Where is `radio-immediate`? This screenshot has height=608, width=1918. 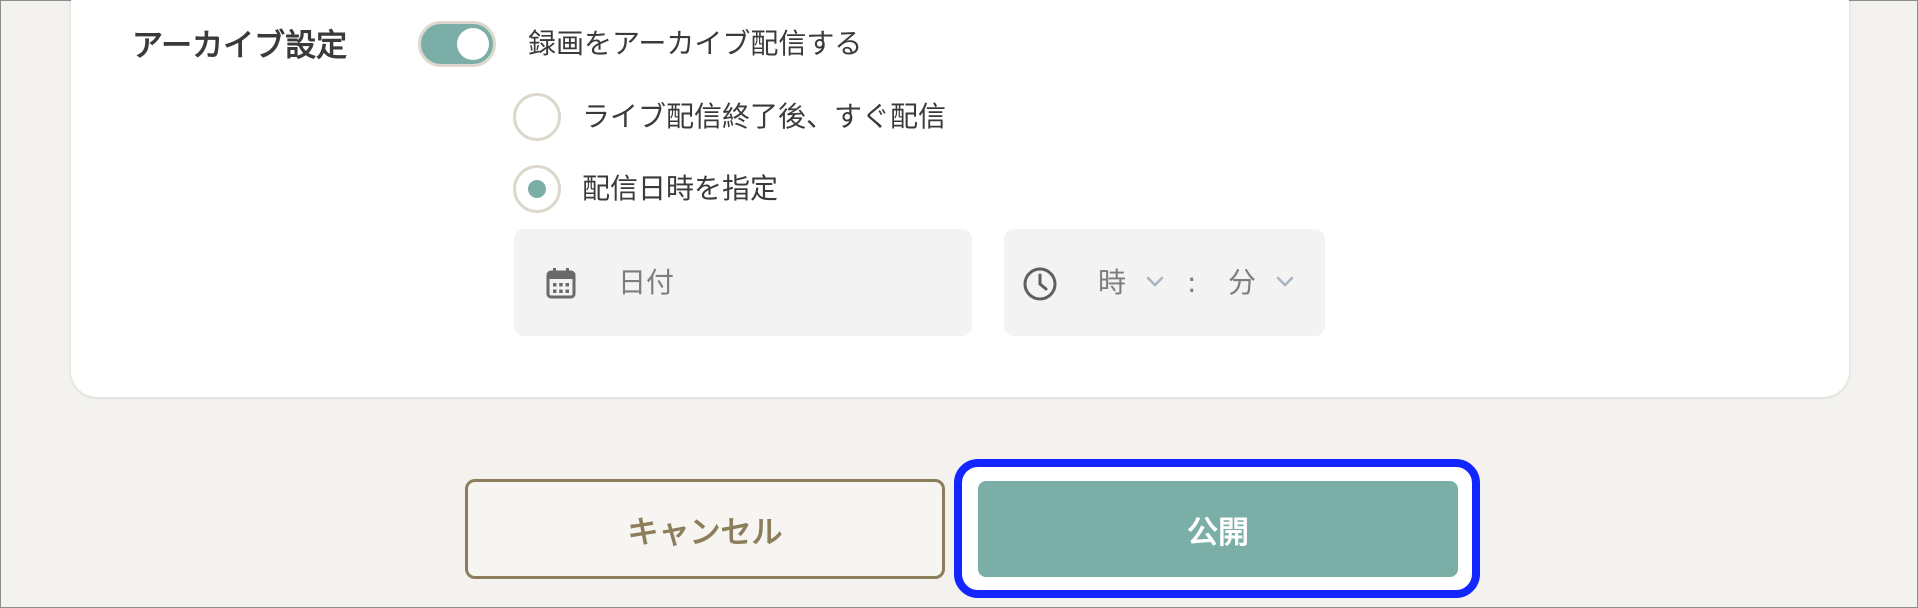
radio-immediate is located at coordinates (537, 117).